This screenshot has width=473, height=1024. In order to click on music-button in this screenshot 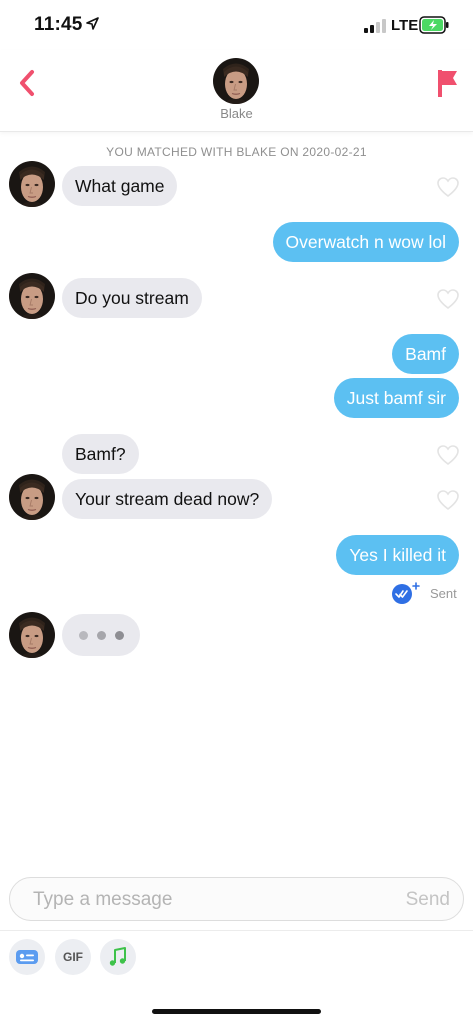, I will do `click(118, 957)`.